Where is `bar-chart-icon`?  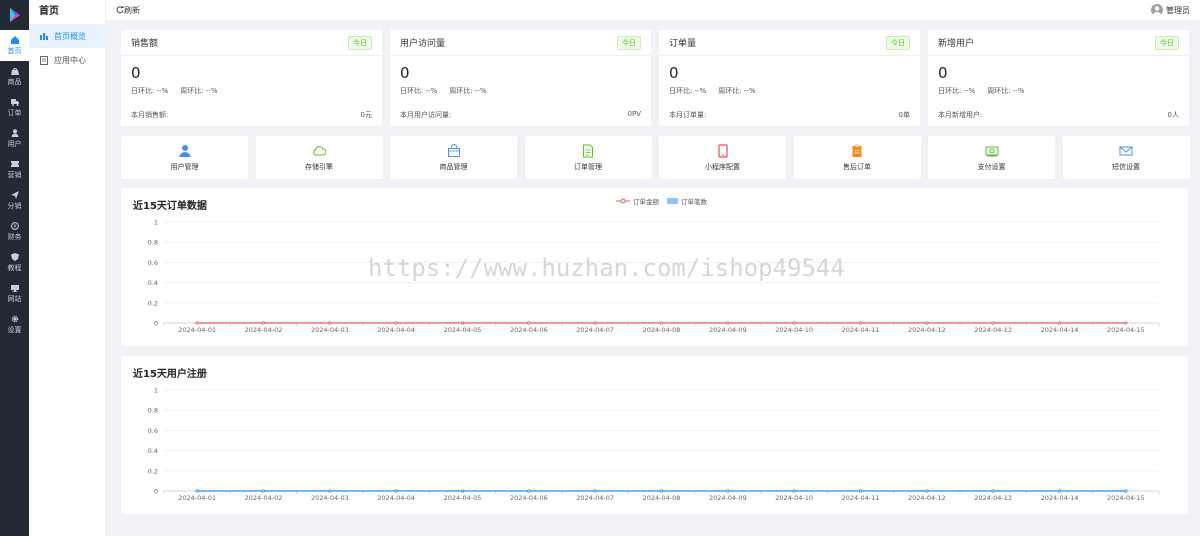
bar-chart-icon is located at coordinates (44, 36).